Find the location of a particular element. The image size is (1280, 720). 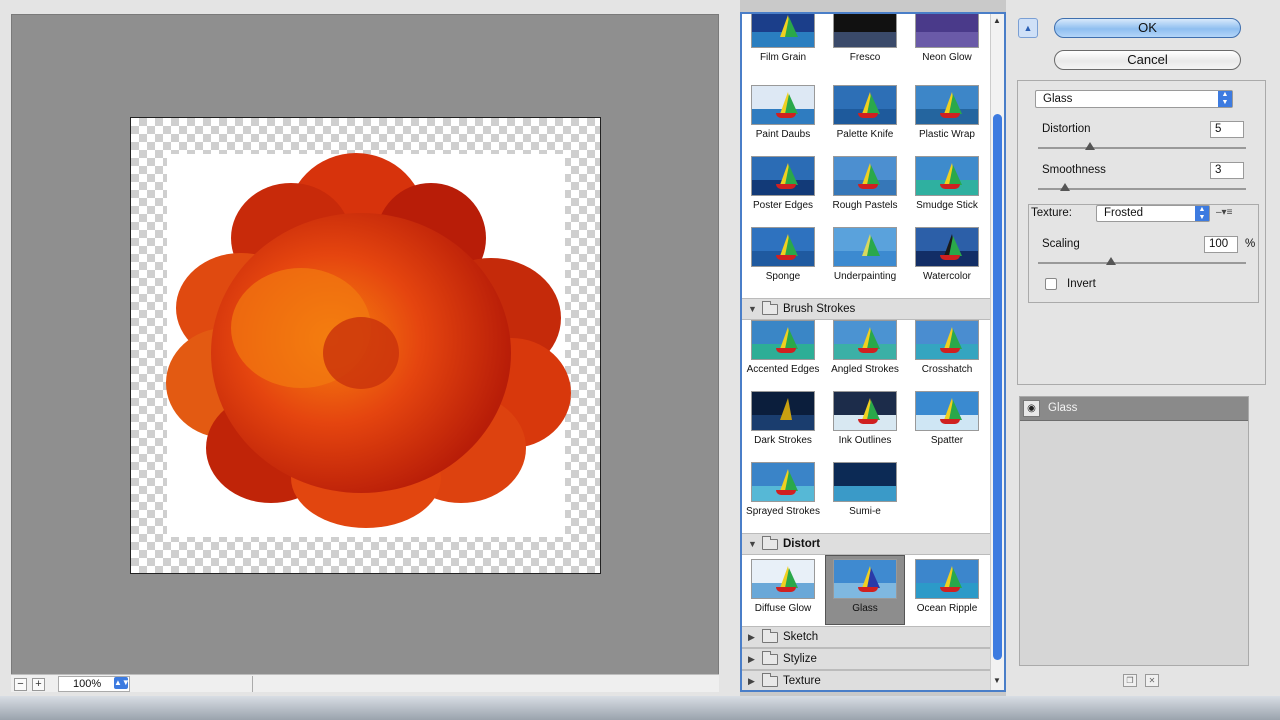

filter-label: Rough Pastels is located at coordinates (865, 205).